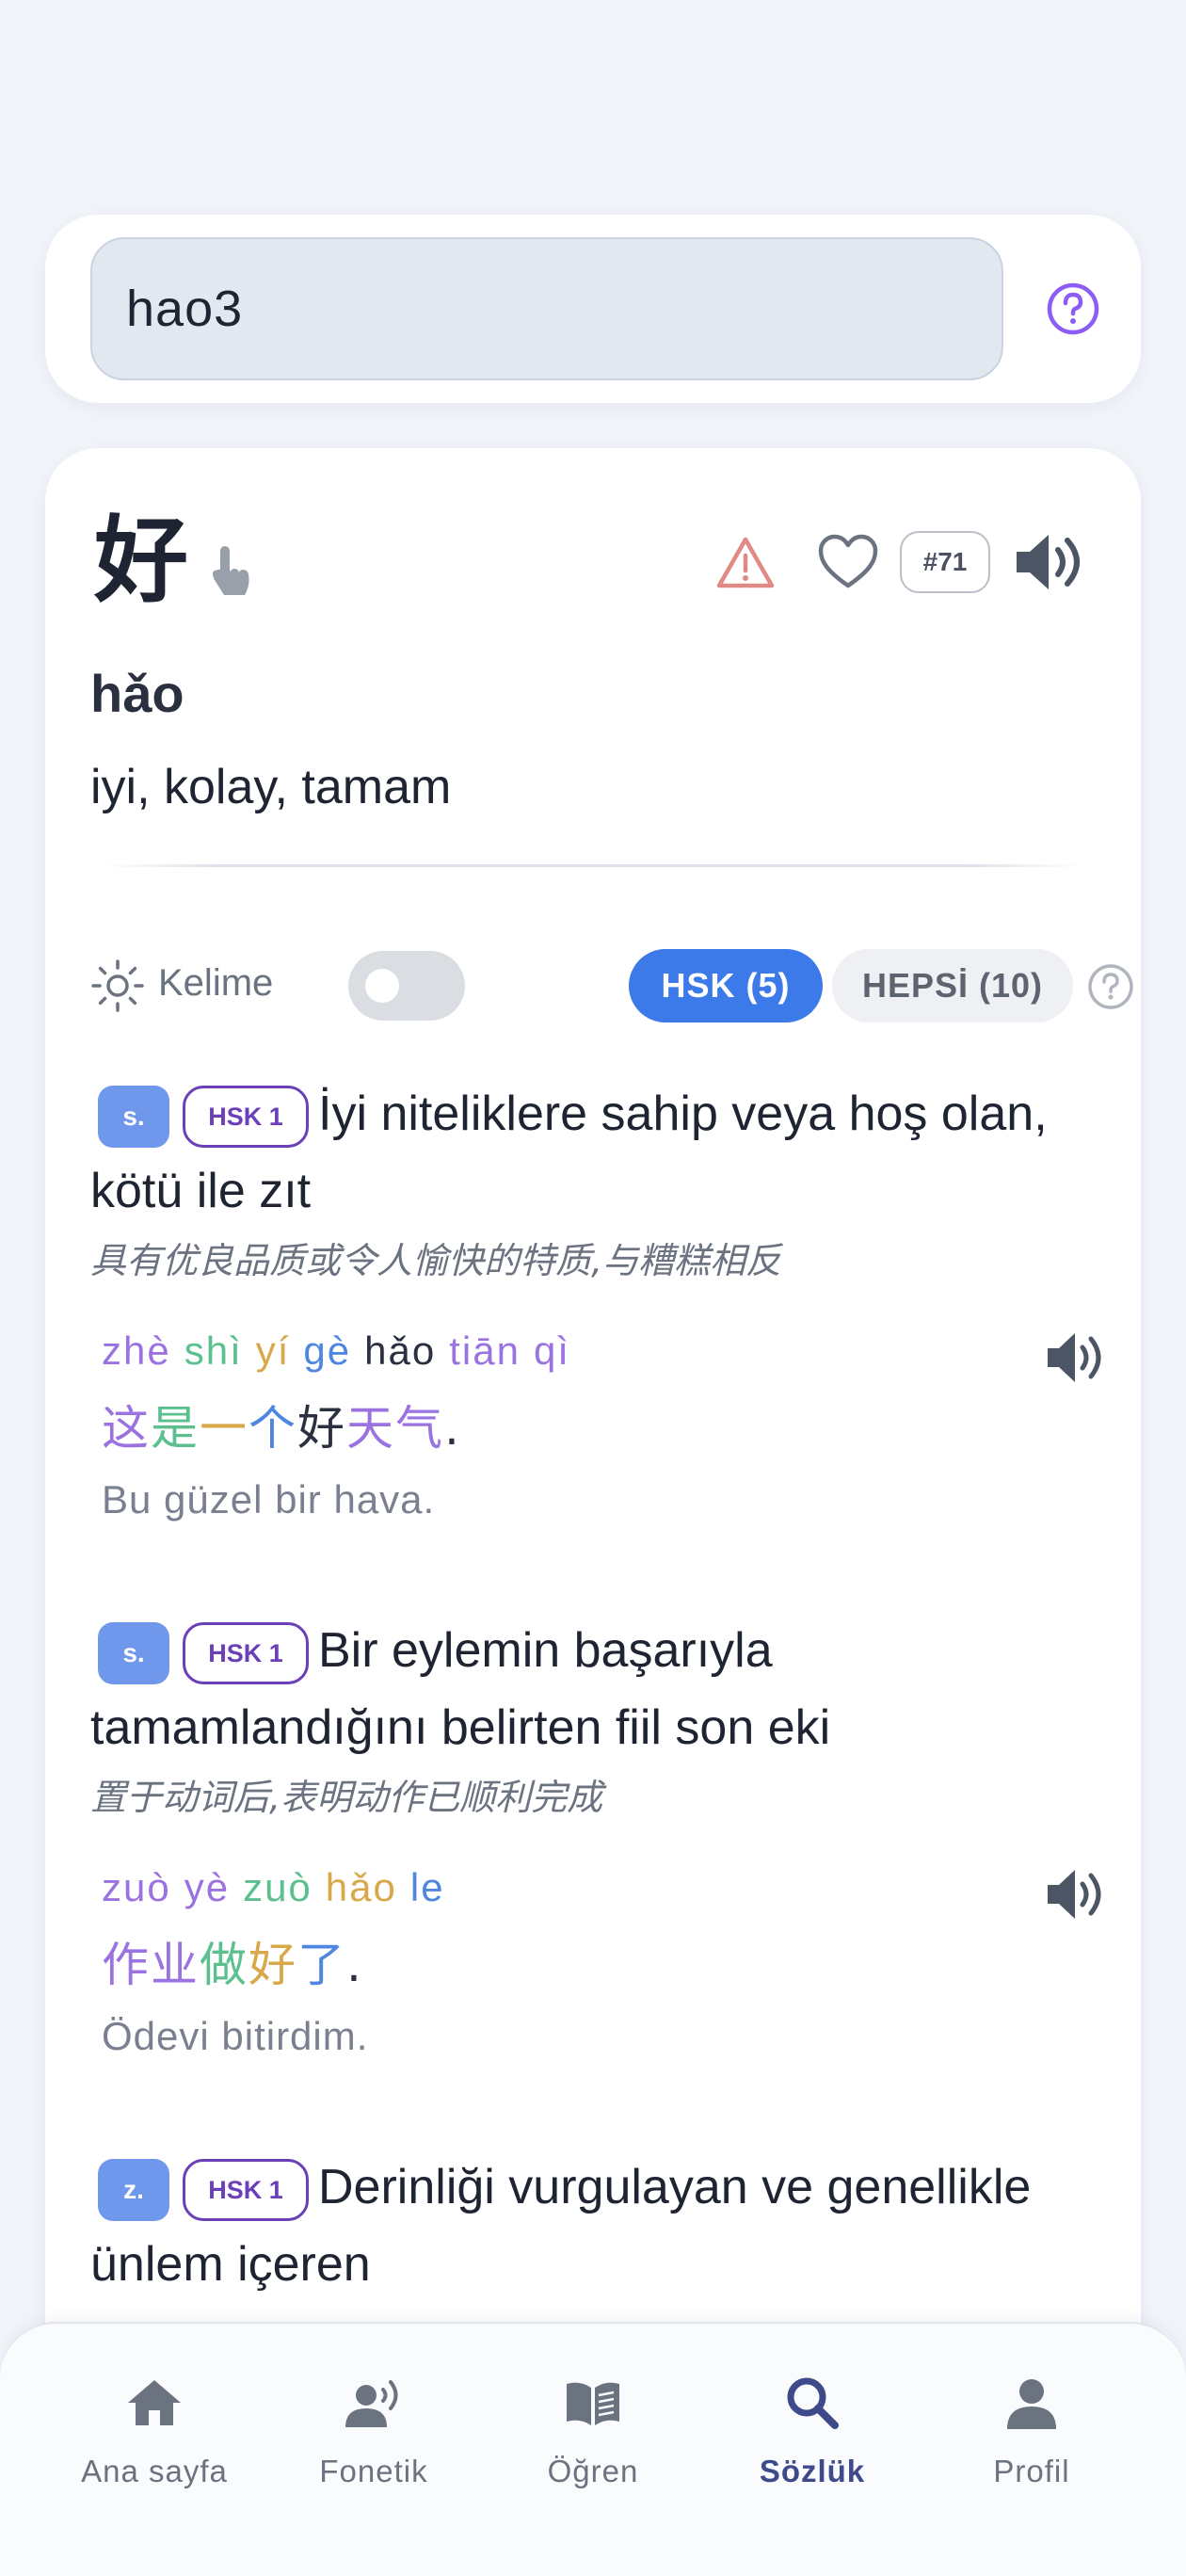 This screenshot has width=1186, height=2576. What do you see at coordinates (485, 1350) in the screenshot?
I see `pinyin-syllable: tiān` at bounding box center [485, 1350].